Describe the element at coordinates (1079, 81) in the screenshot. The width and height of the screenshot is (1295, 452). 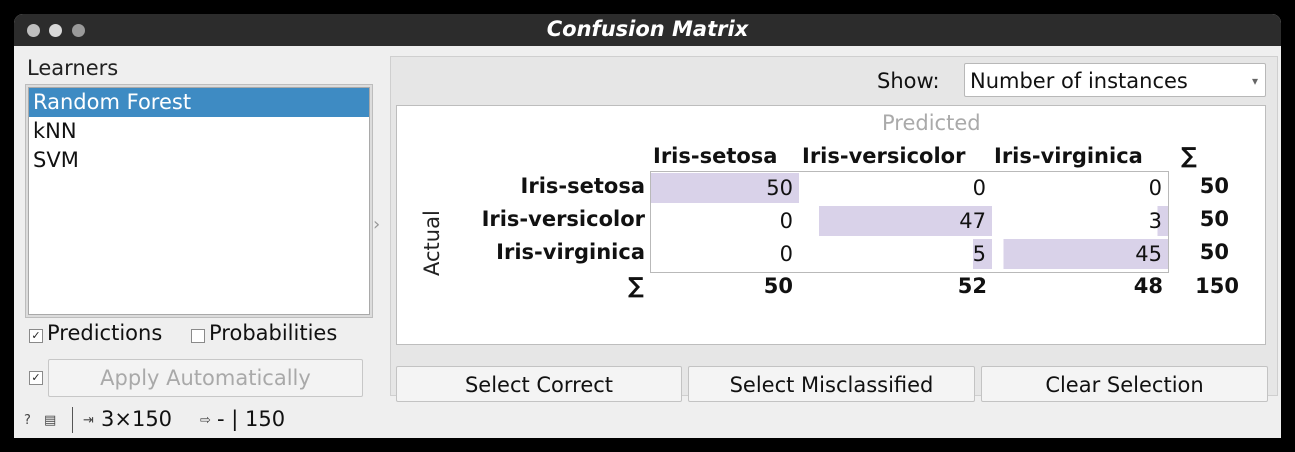
I see `show-dropdown-value: Number of instances` at that location.